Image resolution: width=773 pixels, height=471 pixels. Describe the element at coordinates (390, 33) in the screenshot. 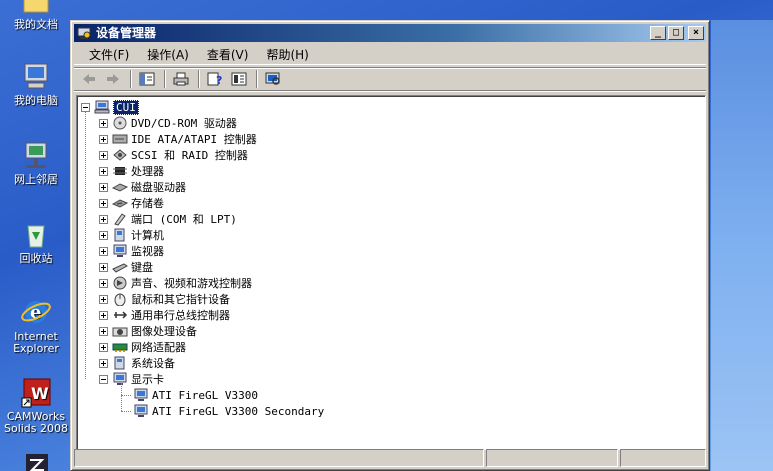

I see `title-bar: 设备管理器 _ □ ×` at that location.